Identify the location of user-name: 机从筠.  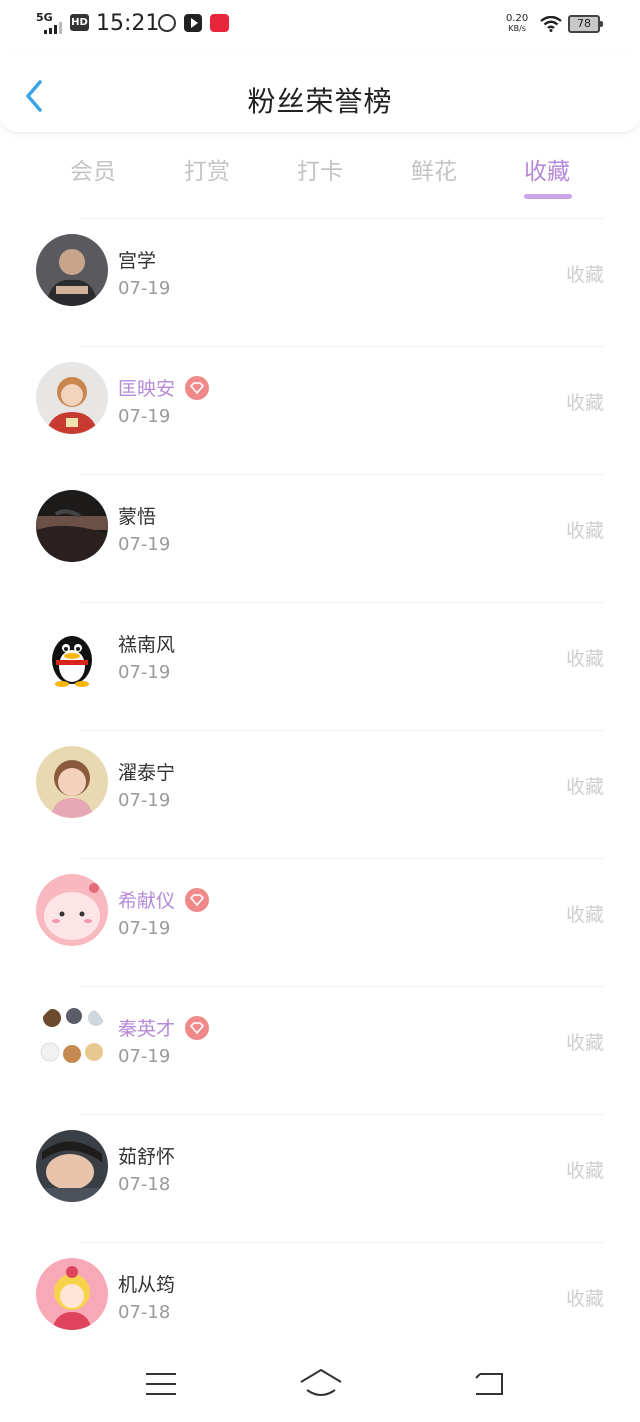
(146, 1283).